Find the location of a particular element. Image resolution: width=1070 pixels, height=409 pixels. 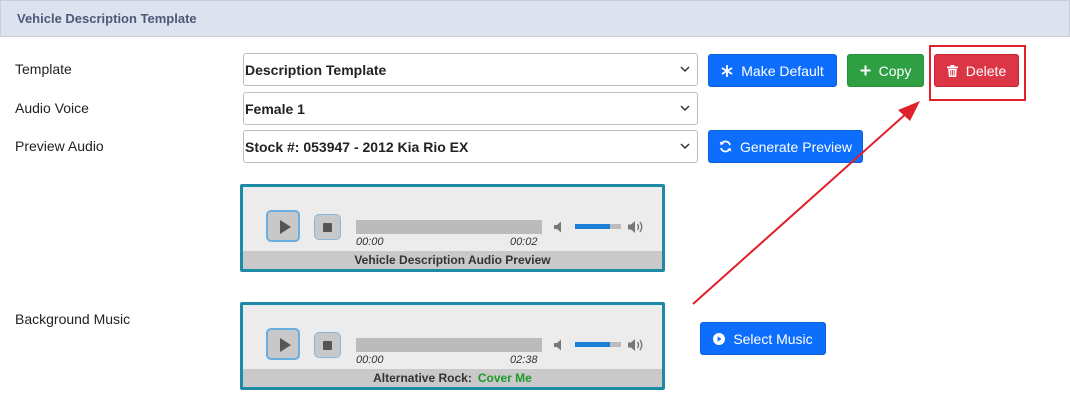

copy-button: Copy is located at coordinates (885, 70).